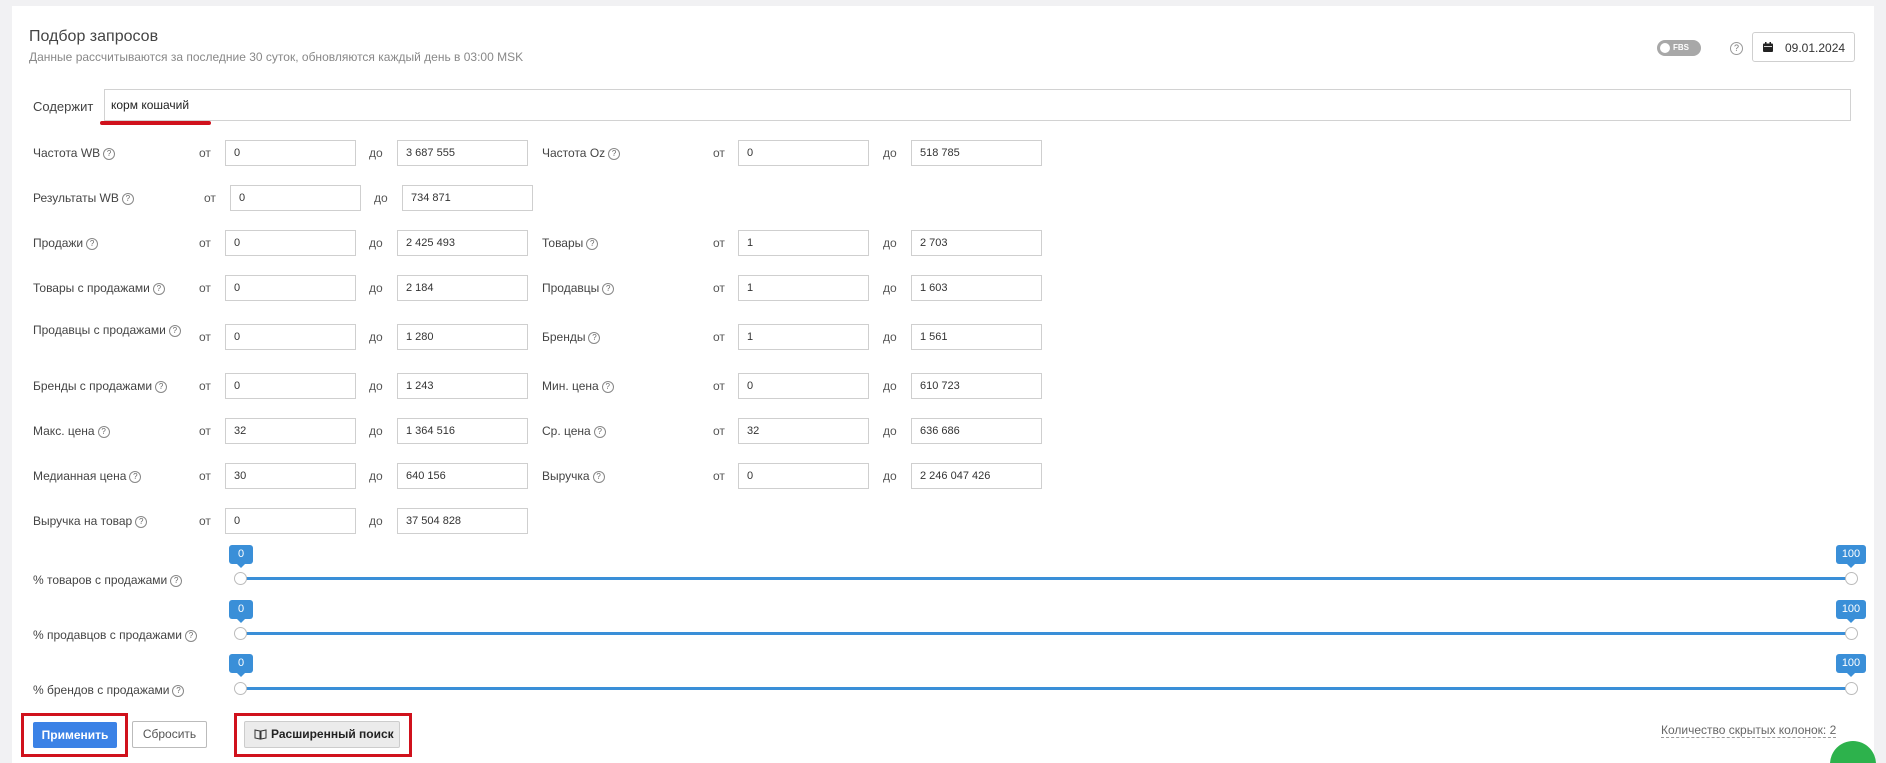 Image resolution: width=1886 pixels, height=763 pixels. What do you see at coordinates (803, 243) in the screenshot?
I see `products-from-input: 1` at bounding box center [803, 243].